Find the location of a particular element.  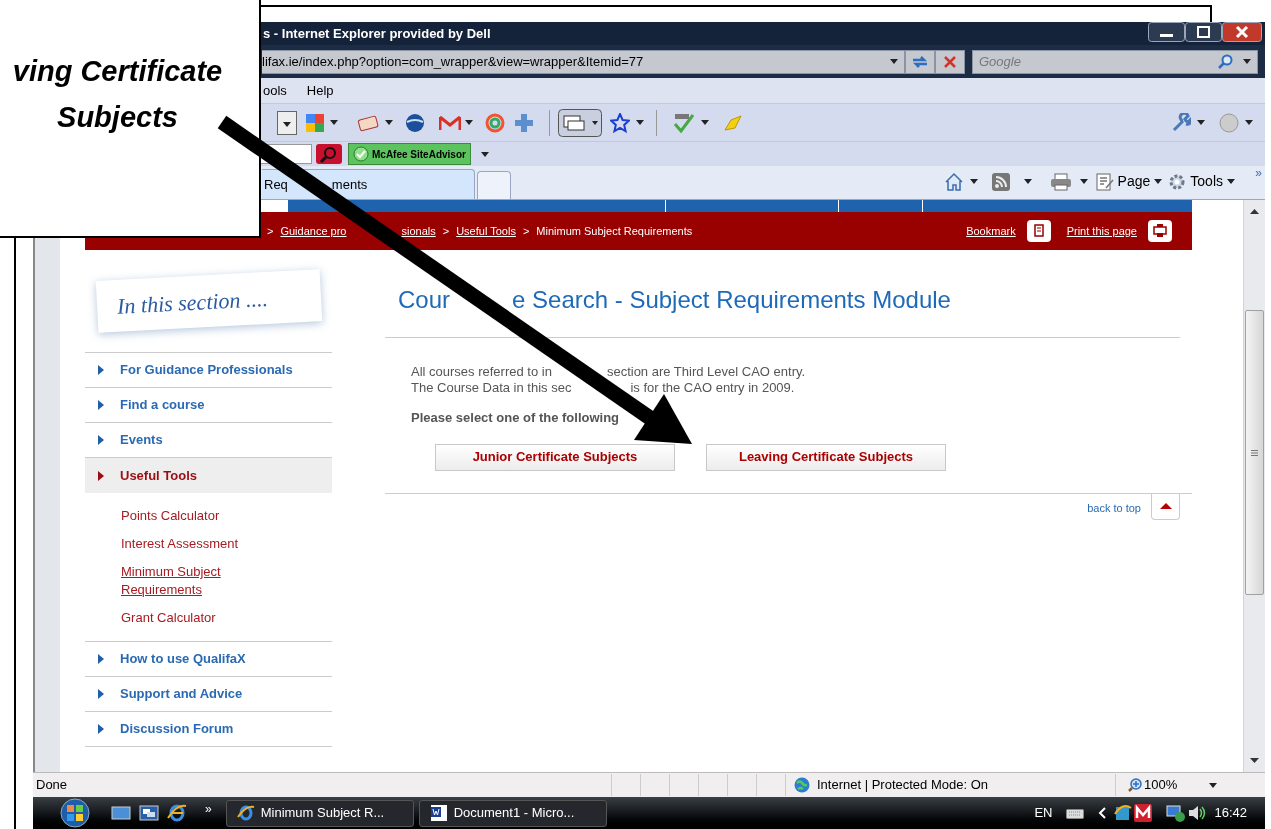

intro-text: All courses referred to in is located at coordinates (481, 372).